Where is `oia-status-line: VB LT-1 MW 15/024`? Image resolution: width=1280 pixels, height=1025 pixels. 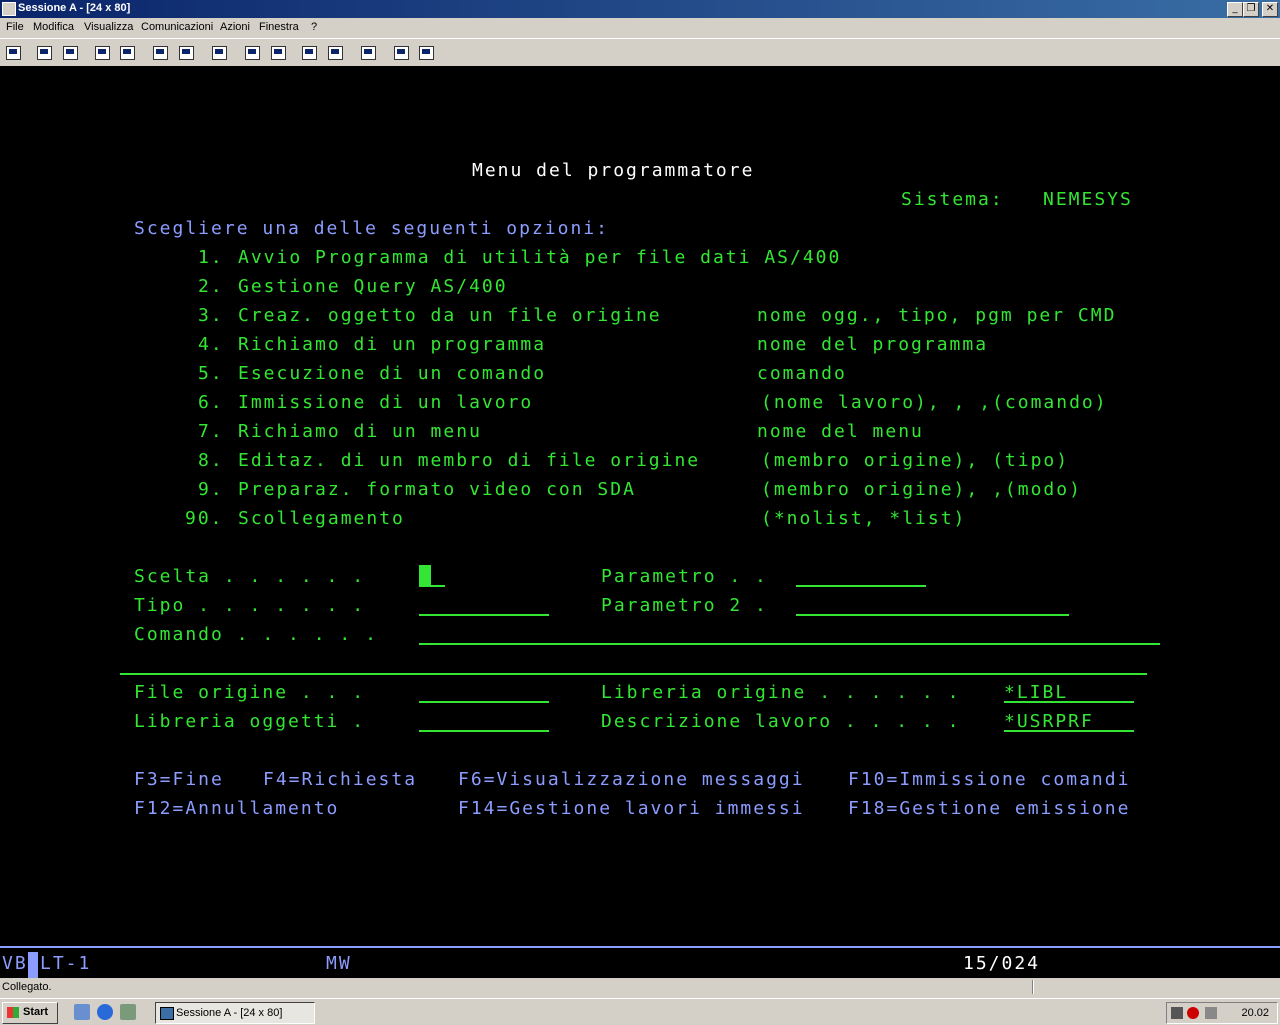 oia-status-line: VB LT-1 MW 15/024 is located at coordinates (640, 963).